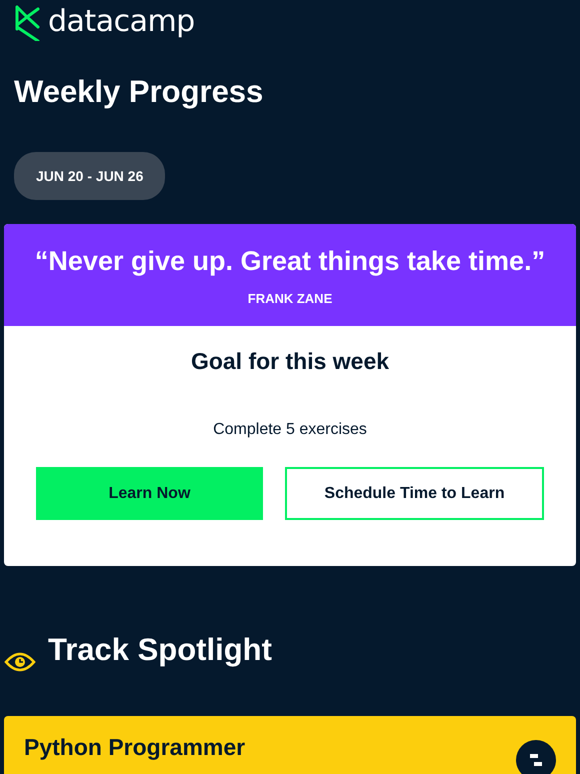 Image resolution: width=580 pixels, height=774 pixels. Describe the element at coordinates (290, 430) in the screenshot. I see `goal-description: Complete 5 exercises` at that location.